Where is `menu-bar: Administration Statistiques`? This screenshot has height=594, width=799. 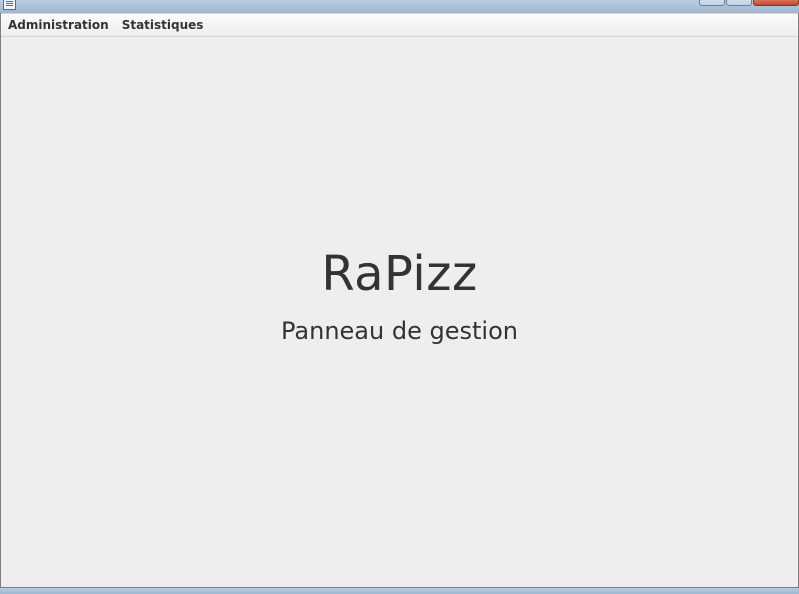
menu-bar: Administration Statistiques is located at coordinates (399, 25).